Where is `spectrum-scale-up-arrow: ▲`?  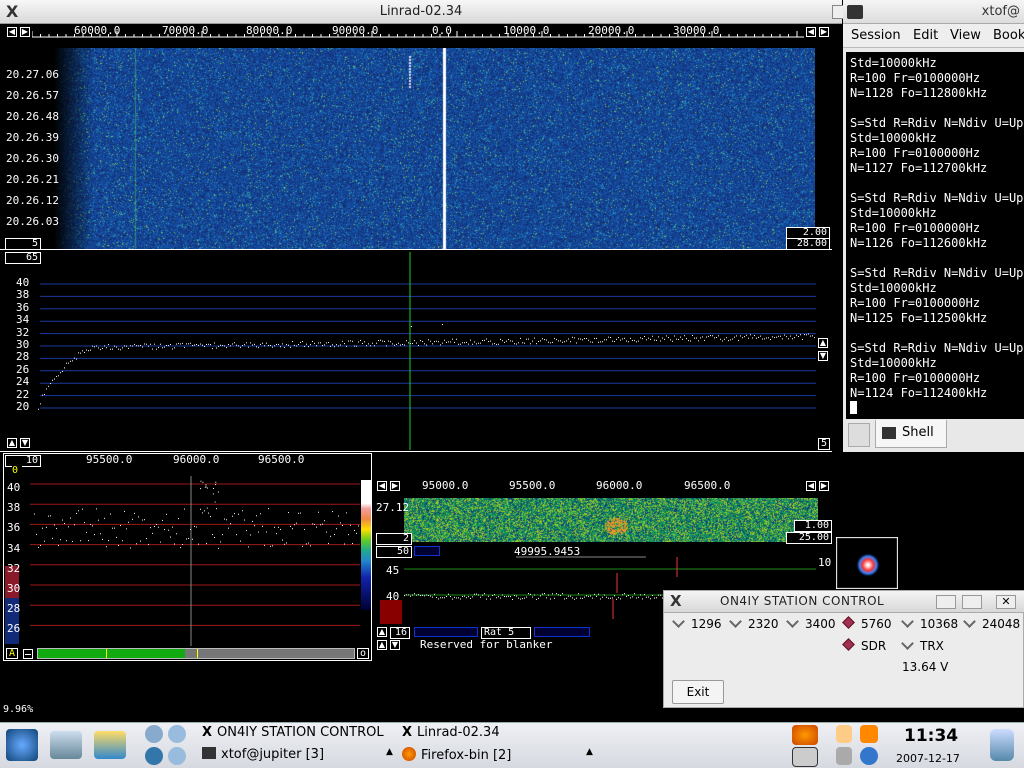 spectrum-scale-up-arrow: ▲ is located at coordinates (823, 343).